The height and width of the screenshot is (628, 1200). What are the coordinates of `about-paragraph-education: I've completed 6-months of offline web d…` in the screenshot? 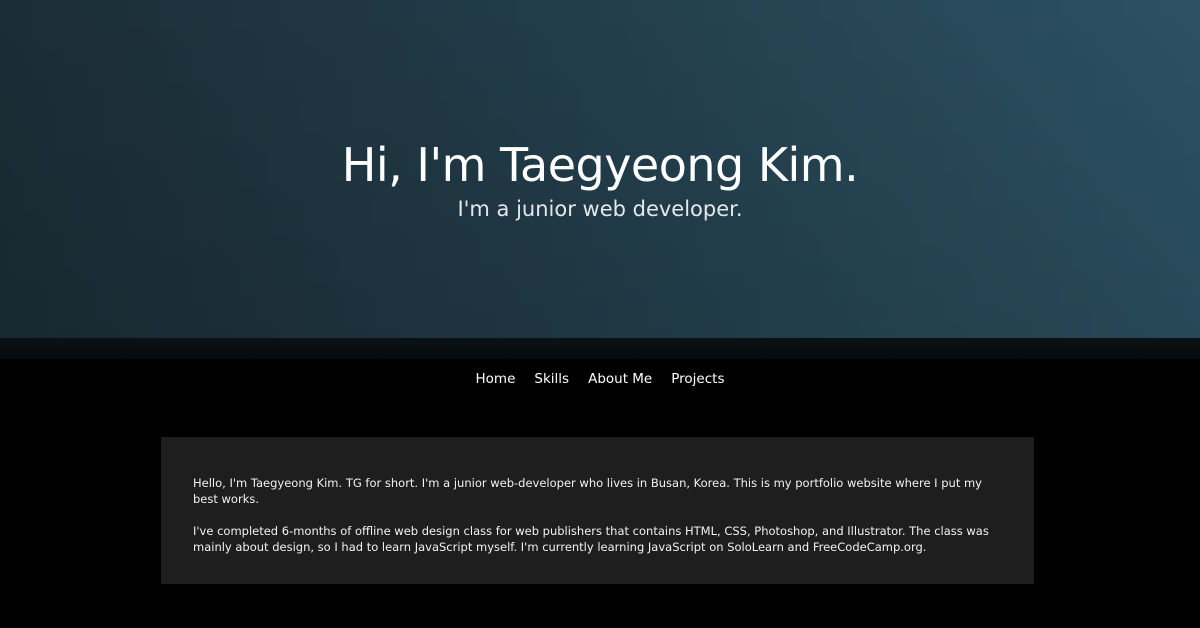 It's located at (591, 539).